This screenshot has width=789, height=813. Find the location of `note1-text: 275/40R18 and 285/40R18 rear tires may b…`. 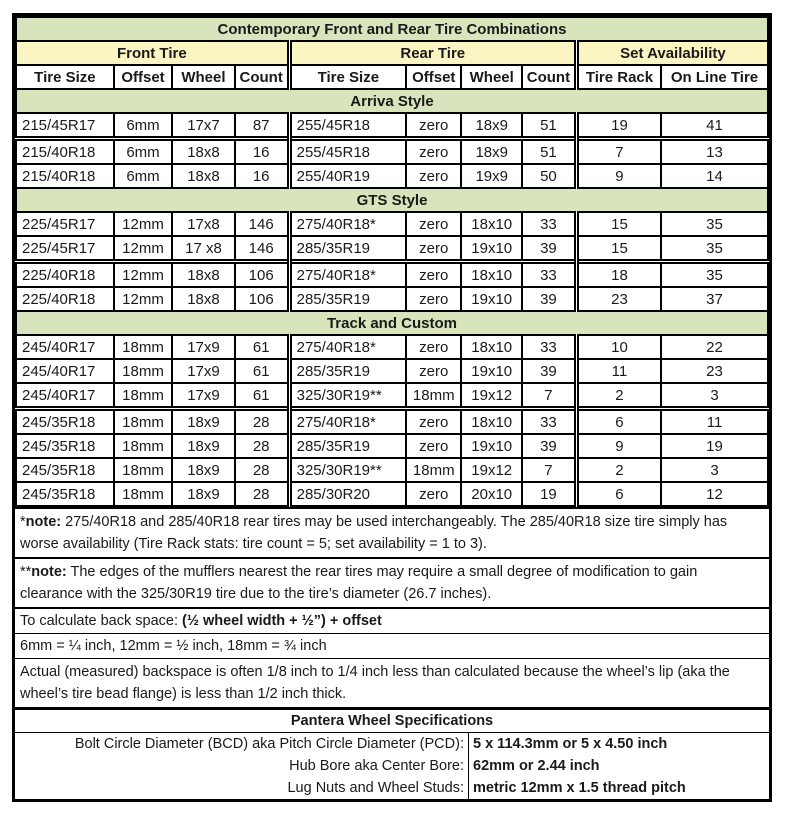

note1-text: 275/40R18 and 285/40R18 rear tires may b… is located at coordinates (374, 533).